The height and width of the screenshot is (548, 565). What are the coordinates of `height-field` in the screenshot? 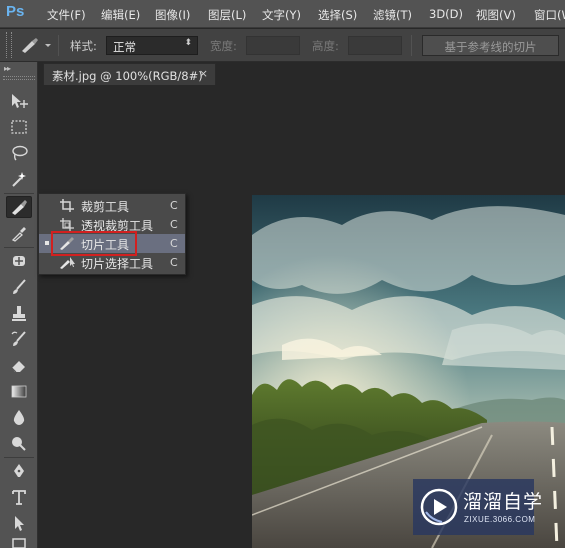 It's located at (375, 45).